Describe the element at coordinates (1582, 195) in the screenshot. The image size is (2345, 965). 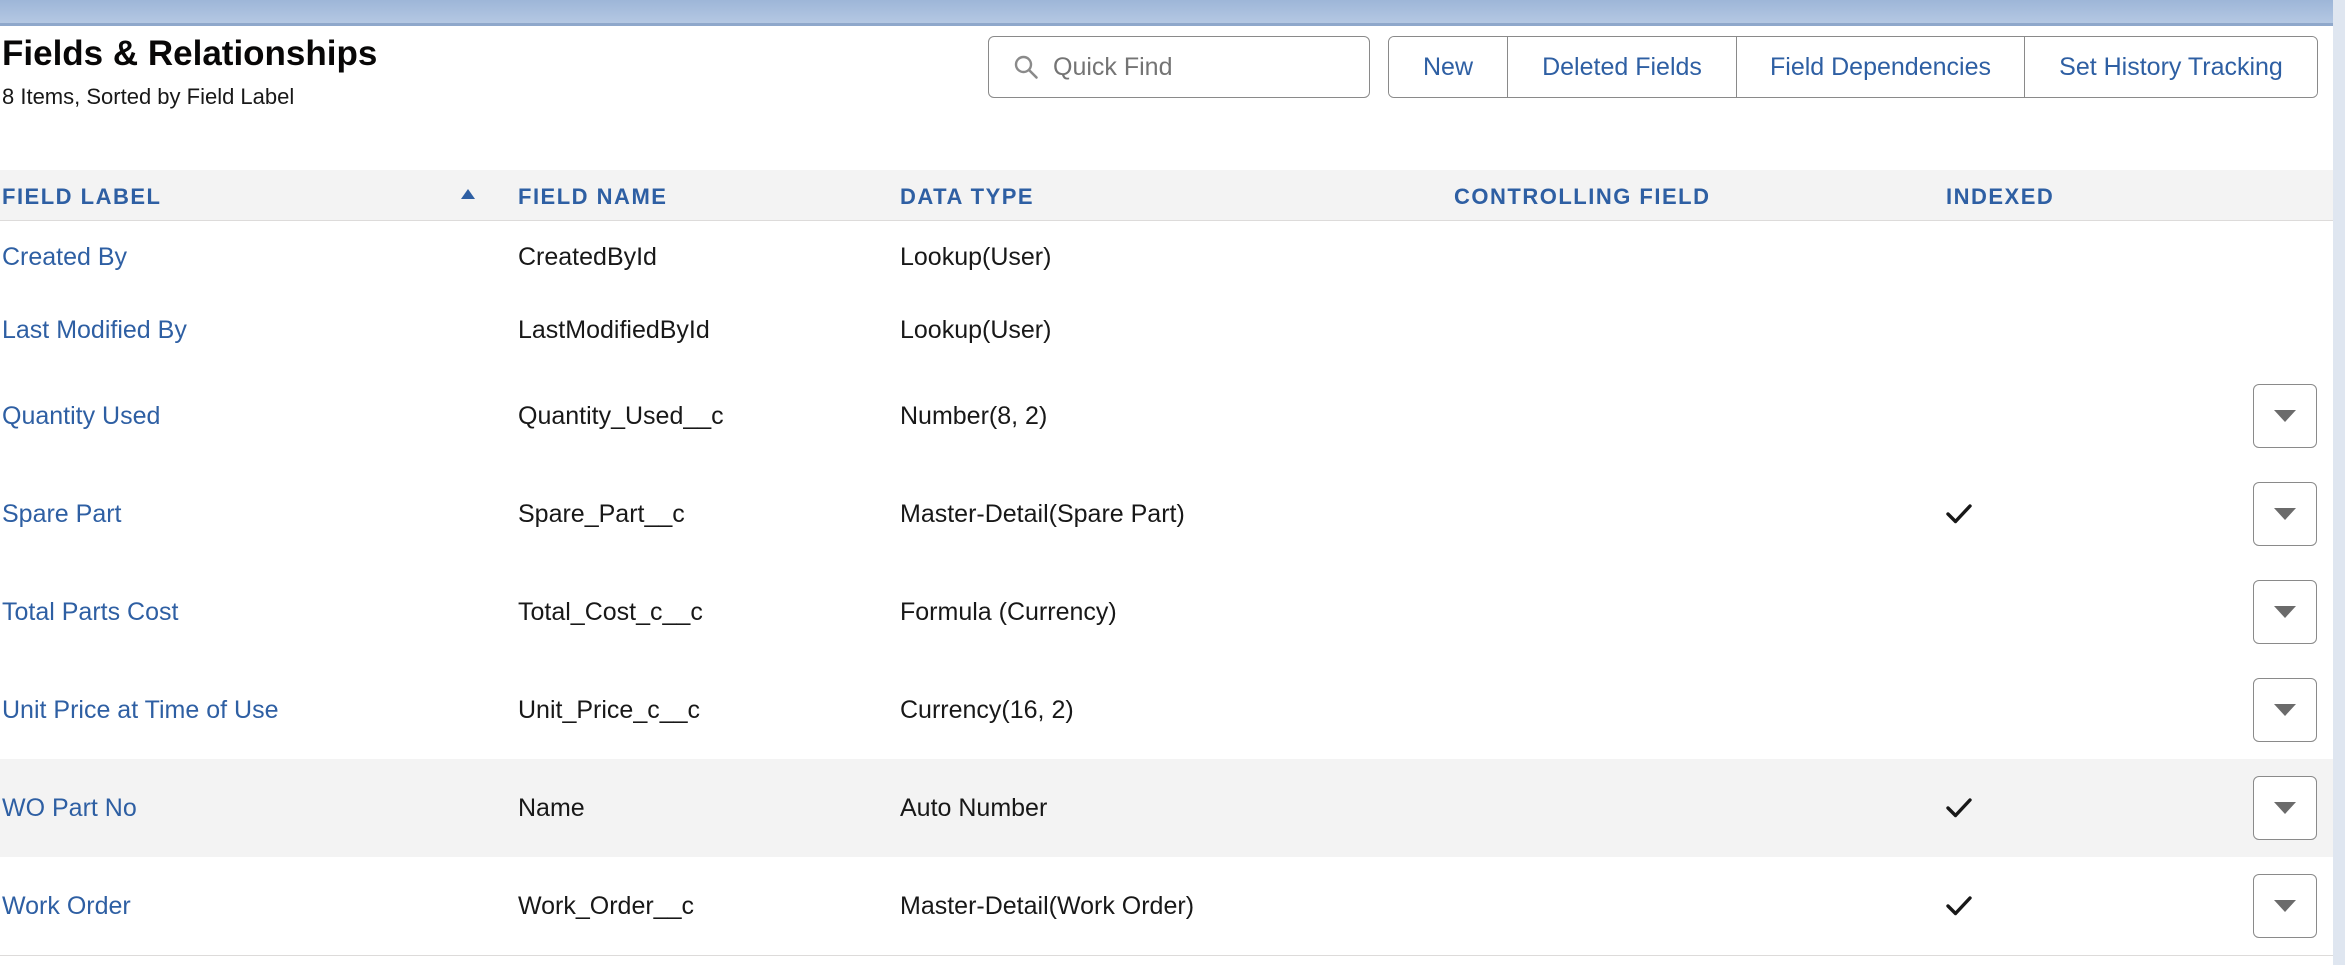
I see `column-header-controlling-field: Controlling Field` at that location.